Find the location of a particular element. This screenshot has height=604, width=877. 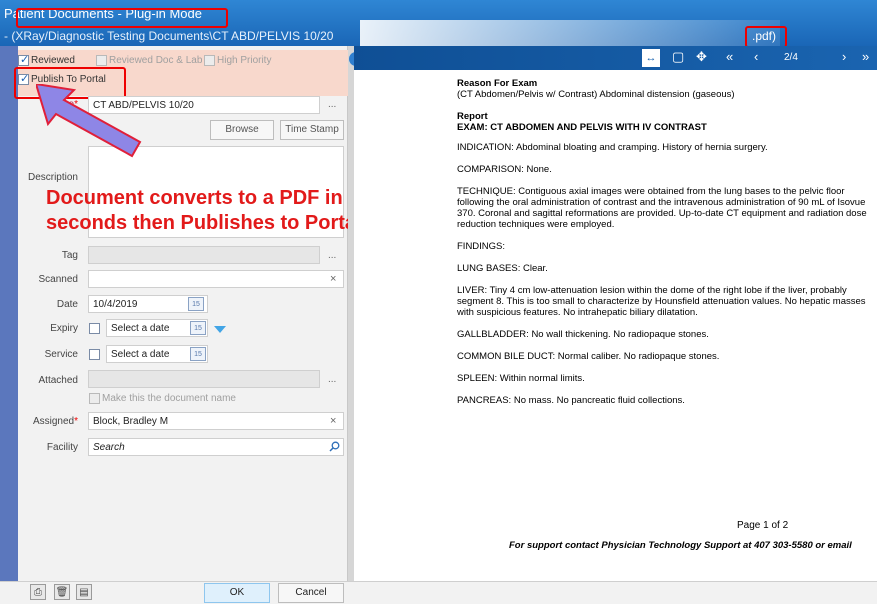

scanned-field is located at coordinates (216, 279).